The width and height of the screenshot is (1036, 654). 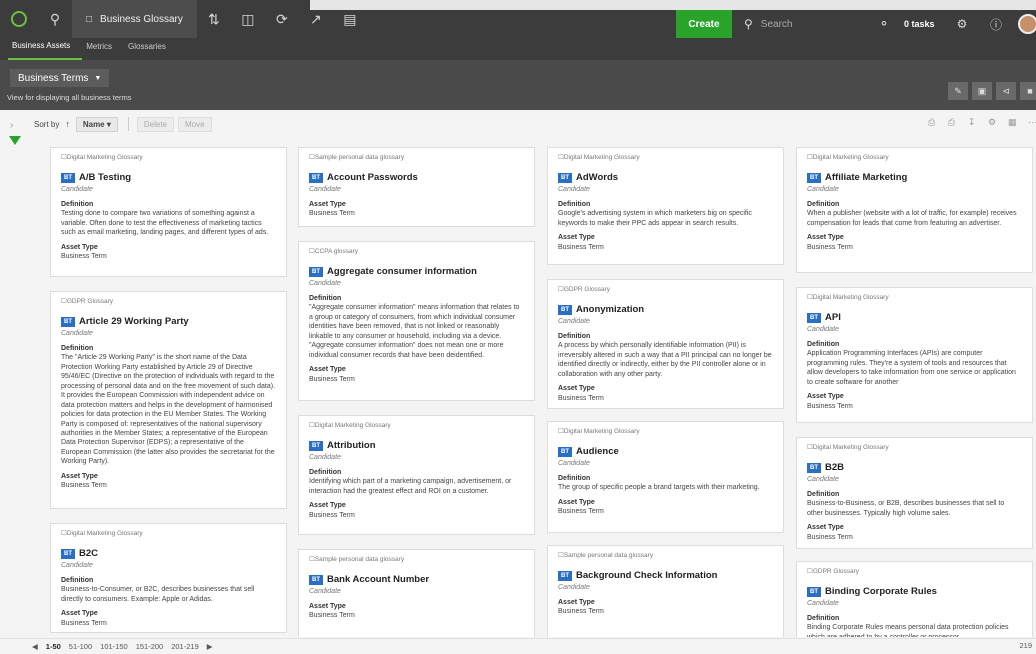 What do you see at coordinates (1028, 91) in the screenshot?
I see `delete-icon: ■` at bounding box center [1028, 91].